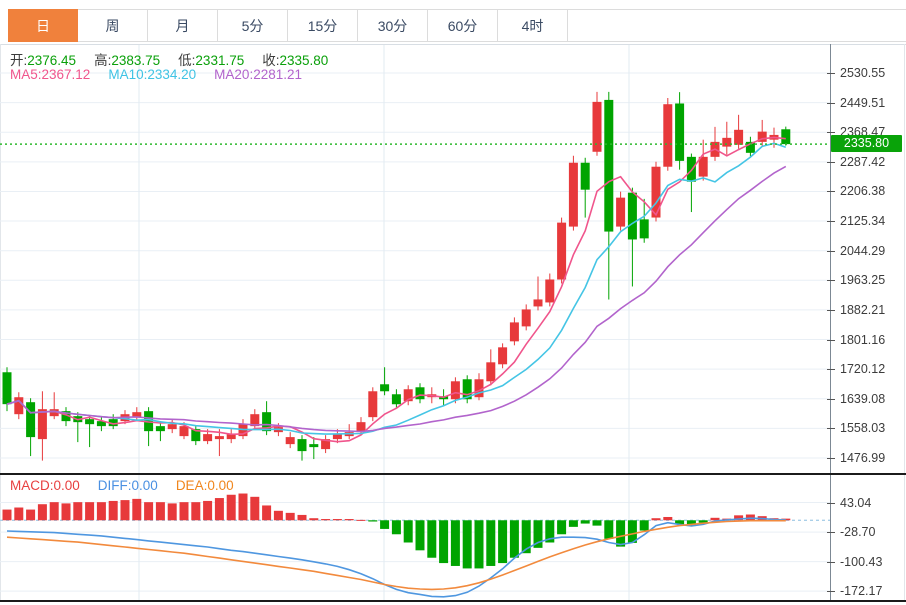 This screenshot has width=906, height=605. I want to click on legend-value: 2334.20, so click(172, 74).